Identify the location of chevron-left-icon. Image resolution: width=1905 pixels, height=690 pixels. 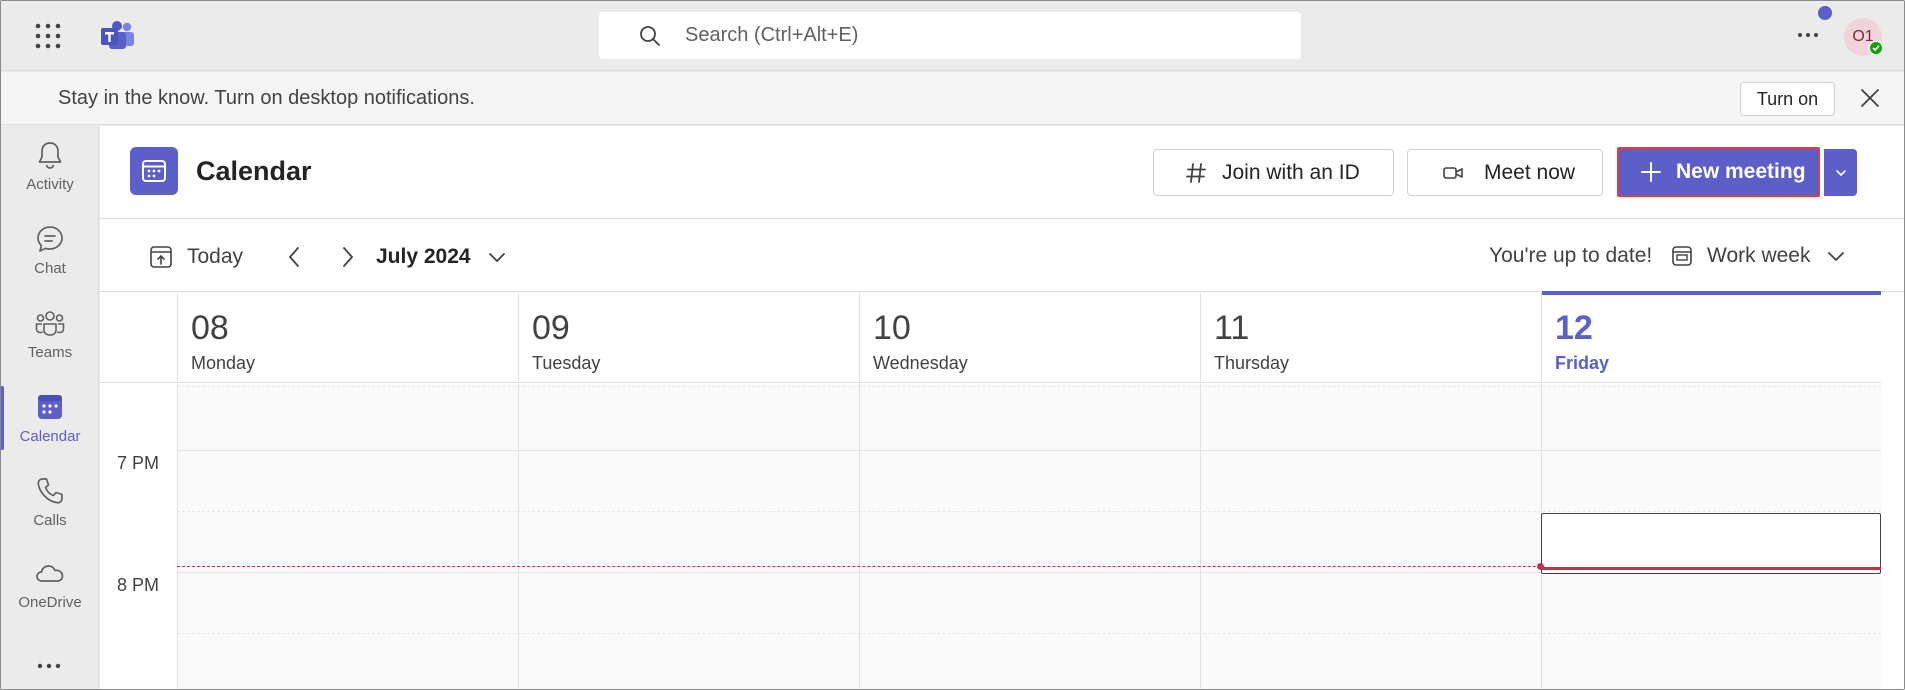
(294, 257).